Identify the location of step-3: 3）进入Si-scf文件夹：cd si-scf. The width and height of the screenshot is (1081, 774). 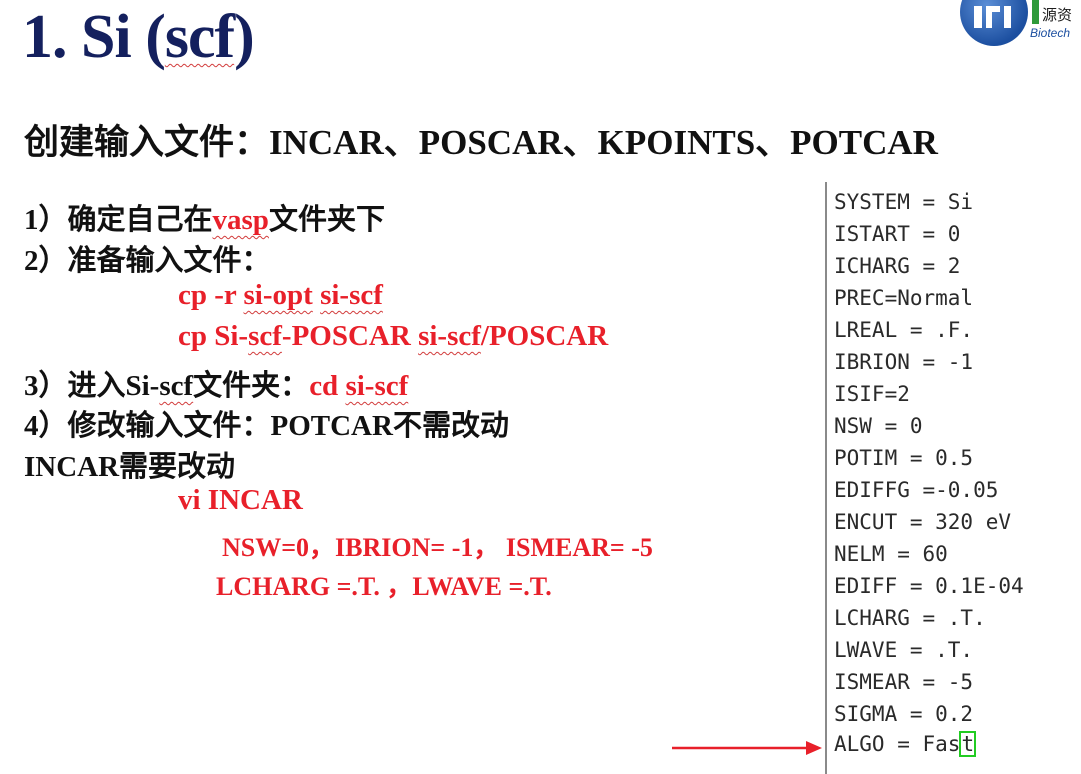
(216, 386).